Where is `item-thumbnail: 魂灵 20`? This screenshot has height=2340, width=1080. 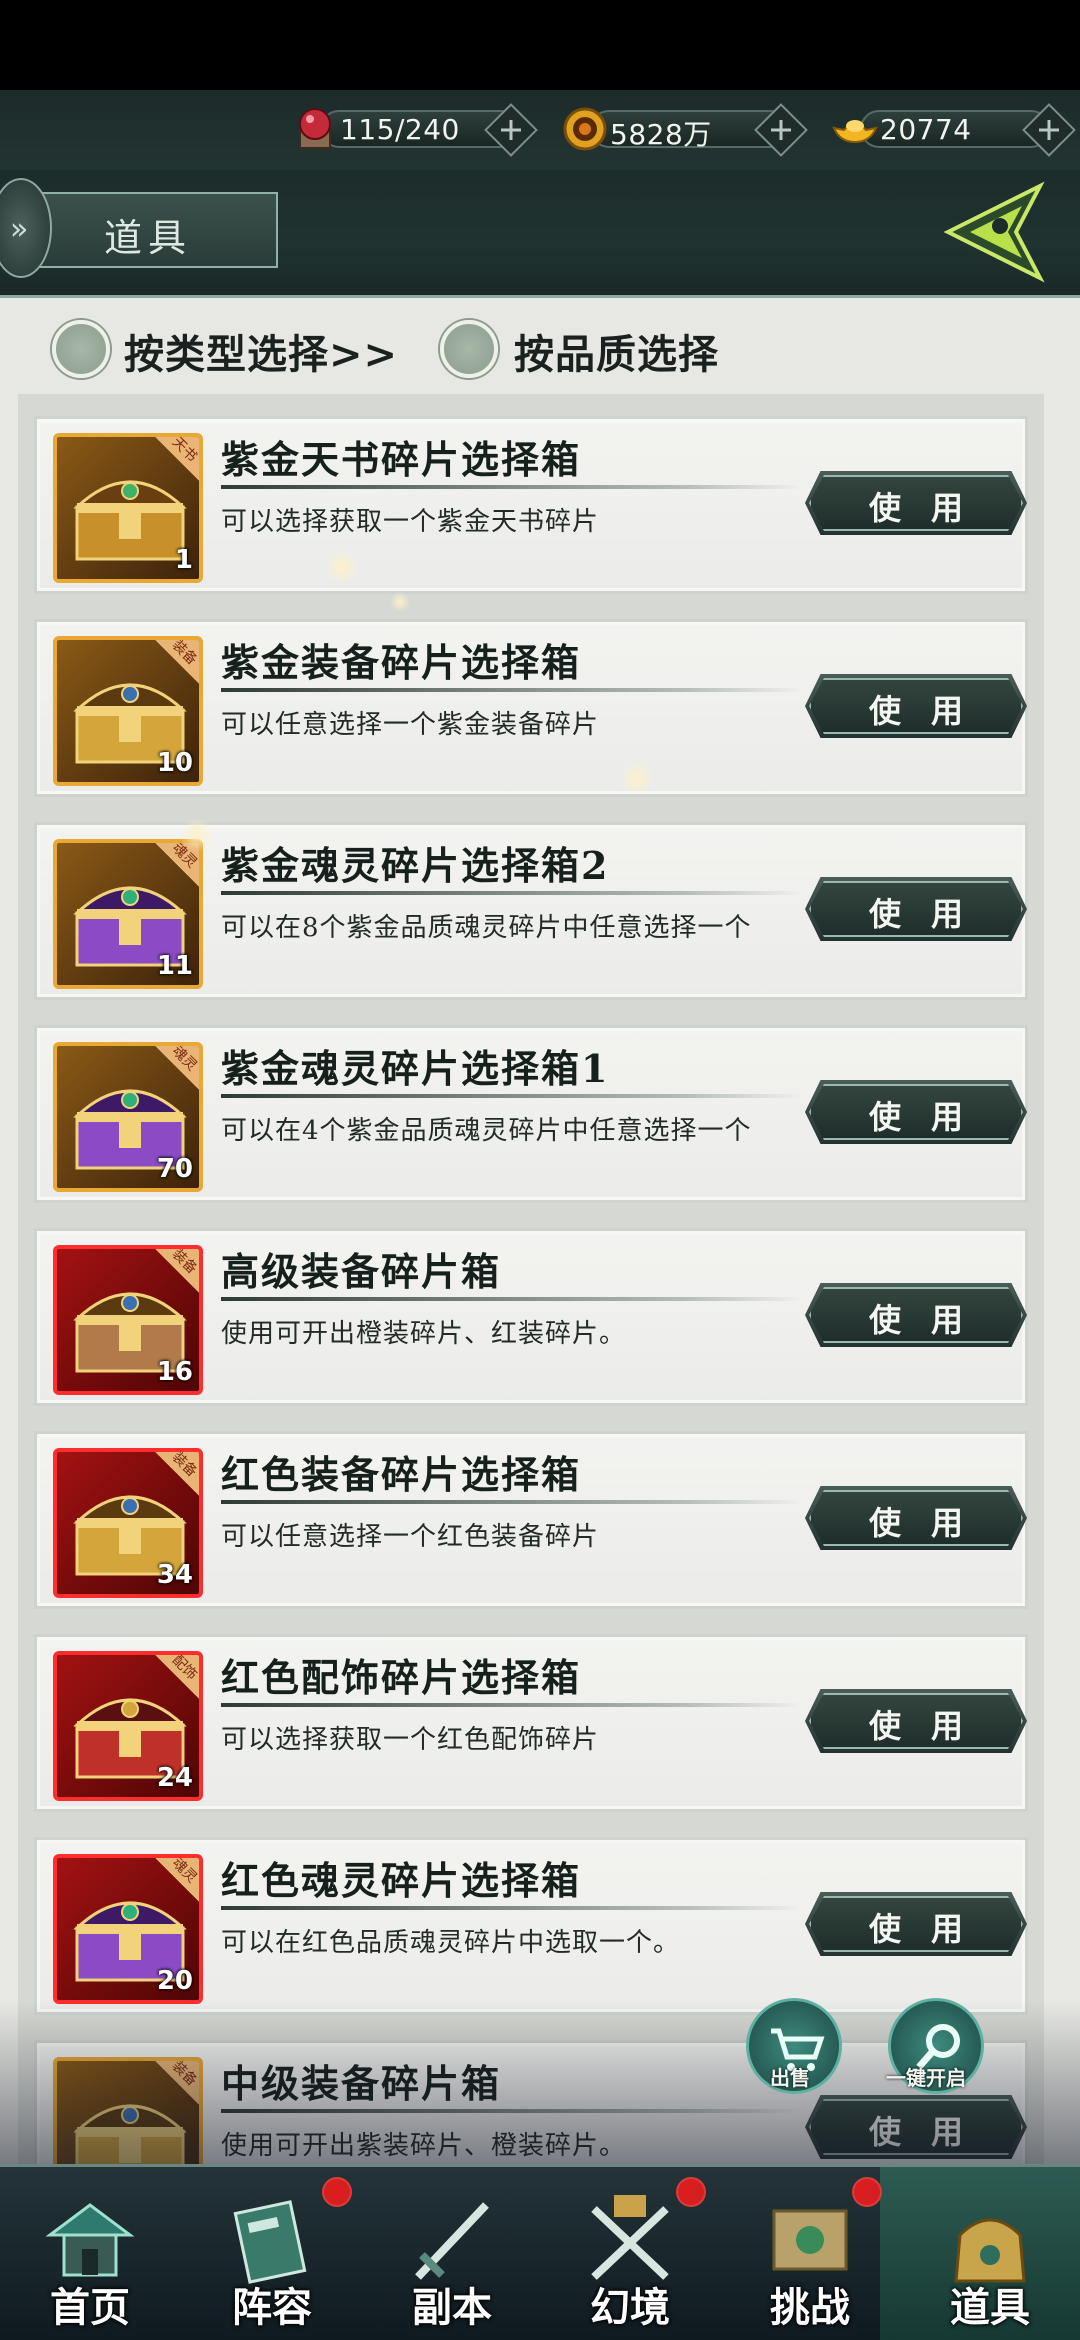
item-thumbnail: 魂灵 20 is located at coordinates (128, 1929).